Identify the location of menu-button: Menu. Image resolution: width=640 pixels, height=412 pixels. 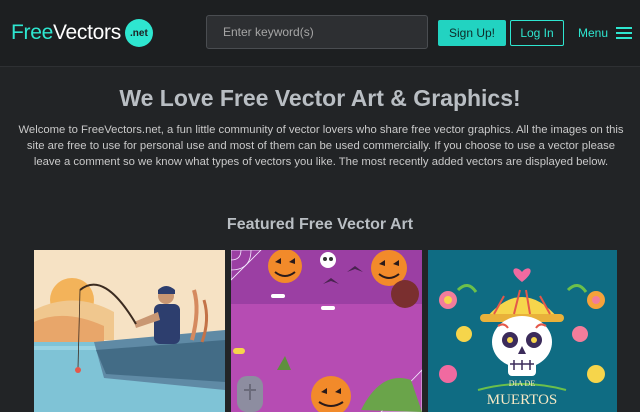
(605, 33).